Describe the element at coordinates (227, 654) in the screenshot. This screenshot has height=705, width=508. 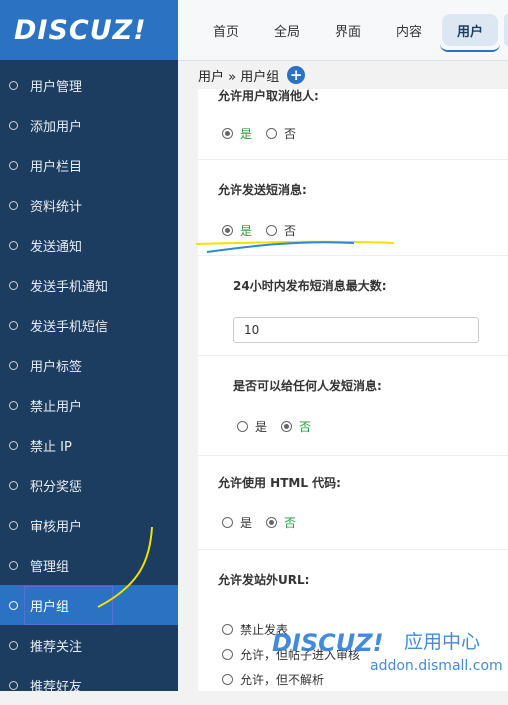
I see `radio-allow-moderate` at that location.